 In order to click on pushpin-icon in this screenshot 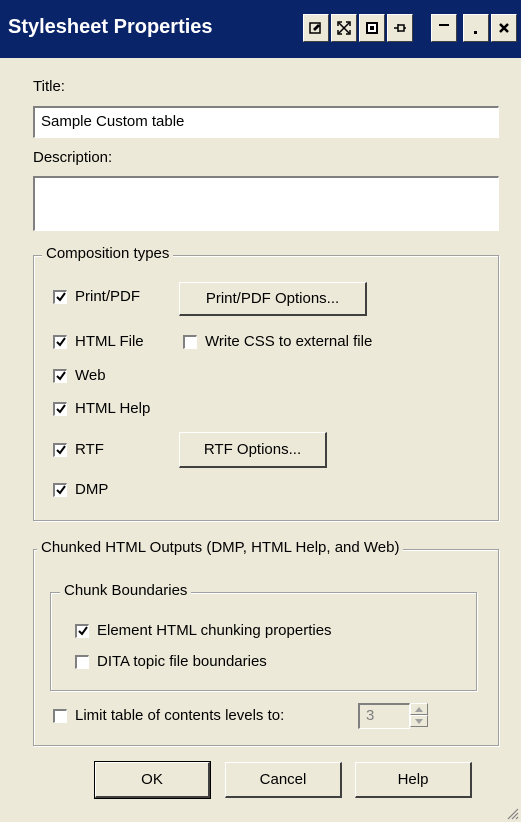, I will do `click(400, 28)`.